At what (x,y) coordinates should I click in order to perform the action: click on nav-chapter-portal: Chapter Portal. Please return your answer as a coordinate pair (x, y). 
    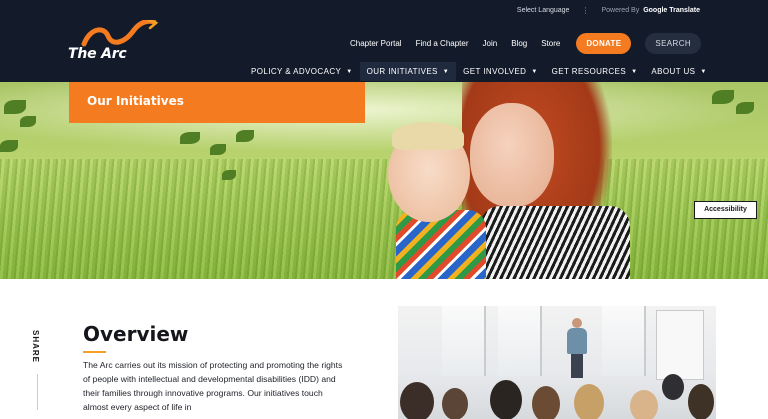
    Looking at the image, I should click on (376, 43).